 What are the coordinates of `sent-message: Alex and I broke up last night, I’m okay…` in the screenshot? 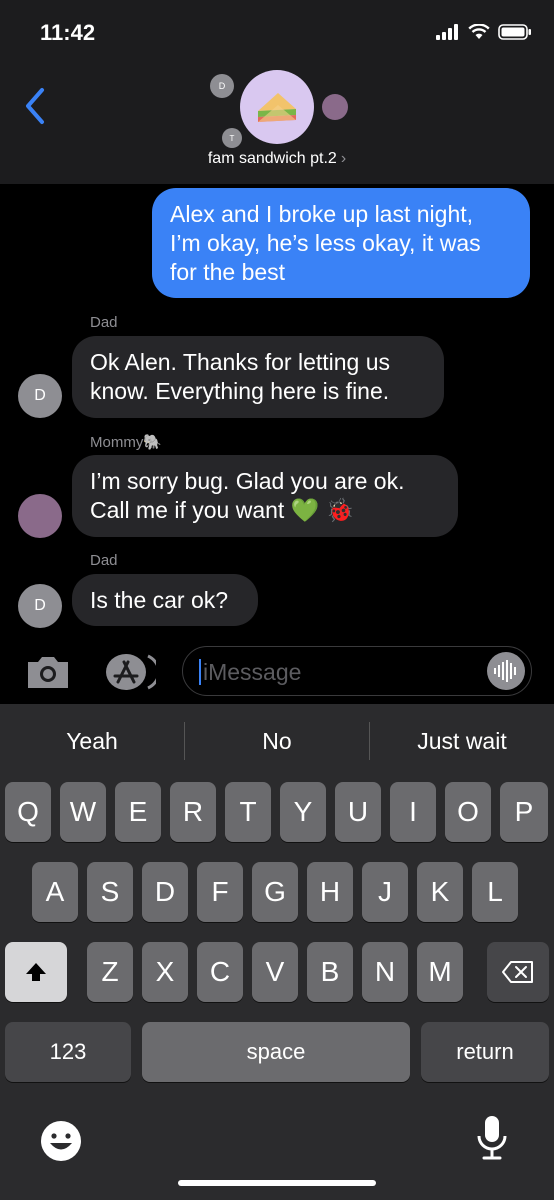 It's located at (341, 243).